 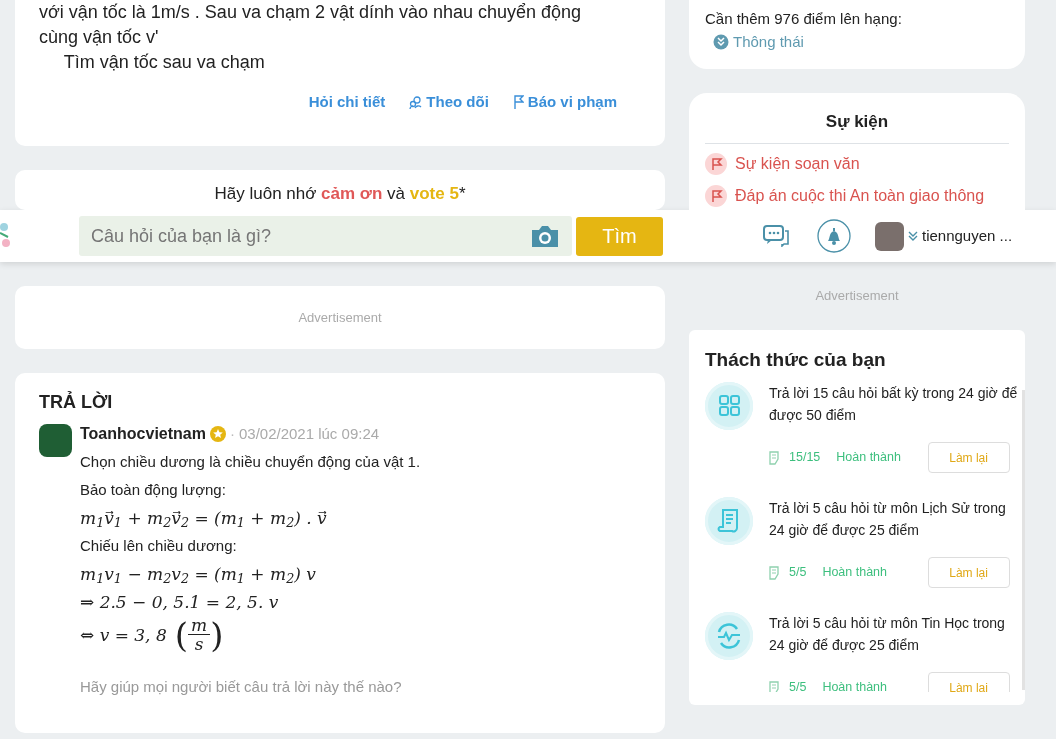 I want to click on answer-date: 03/02/2021 lúc 09:24, so click(x=309, y=434).